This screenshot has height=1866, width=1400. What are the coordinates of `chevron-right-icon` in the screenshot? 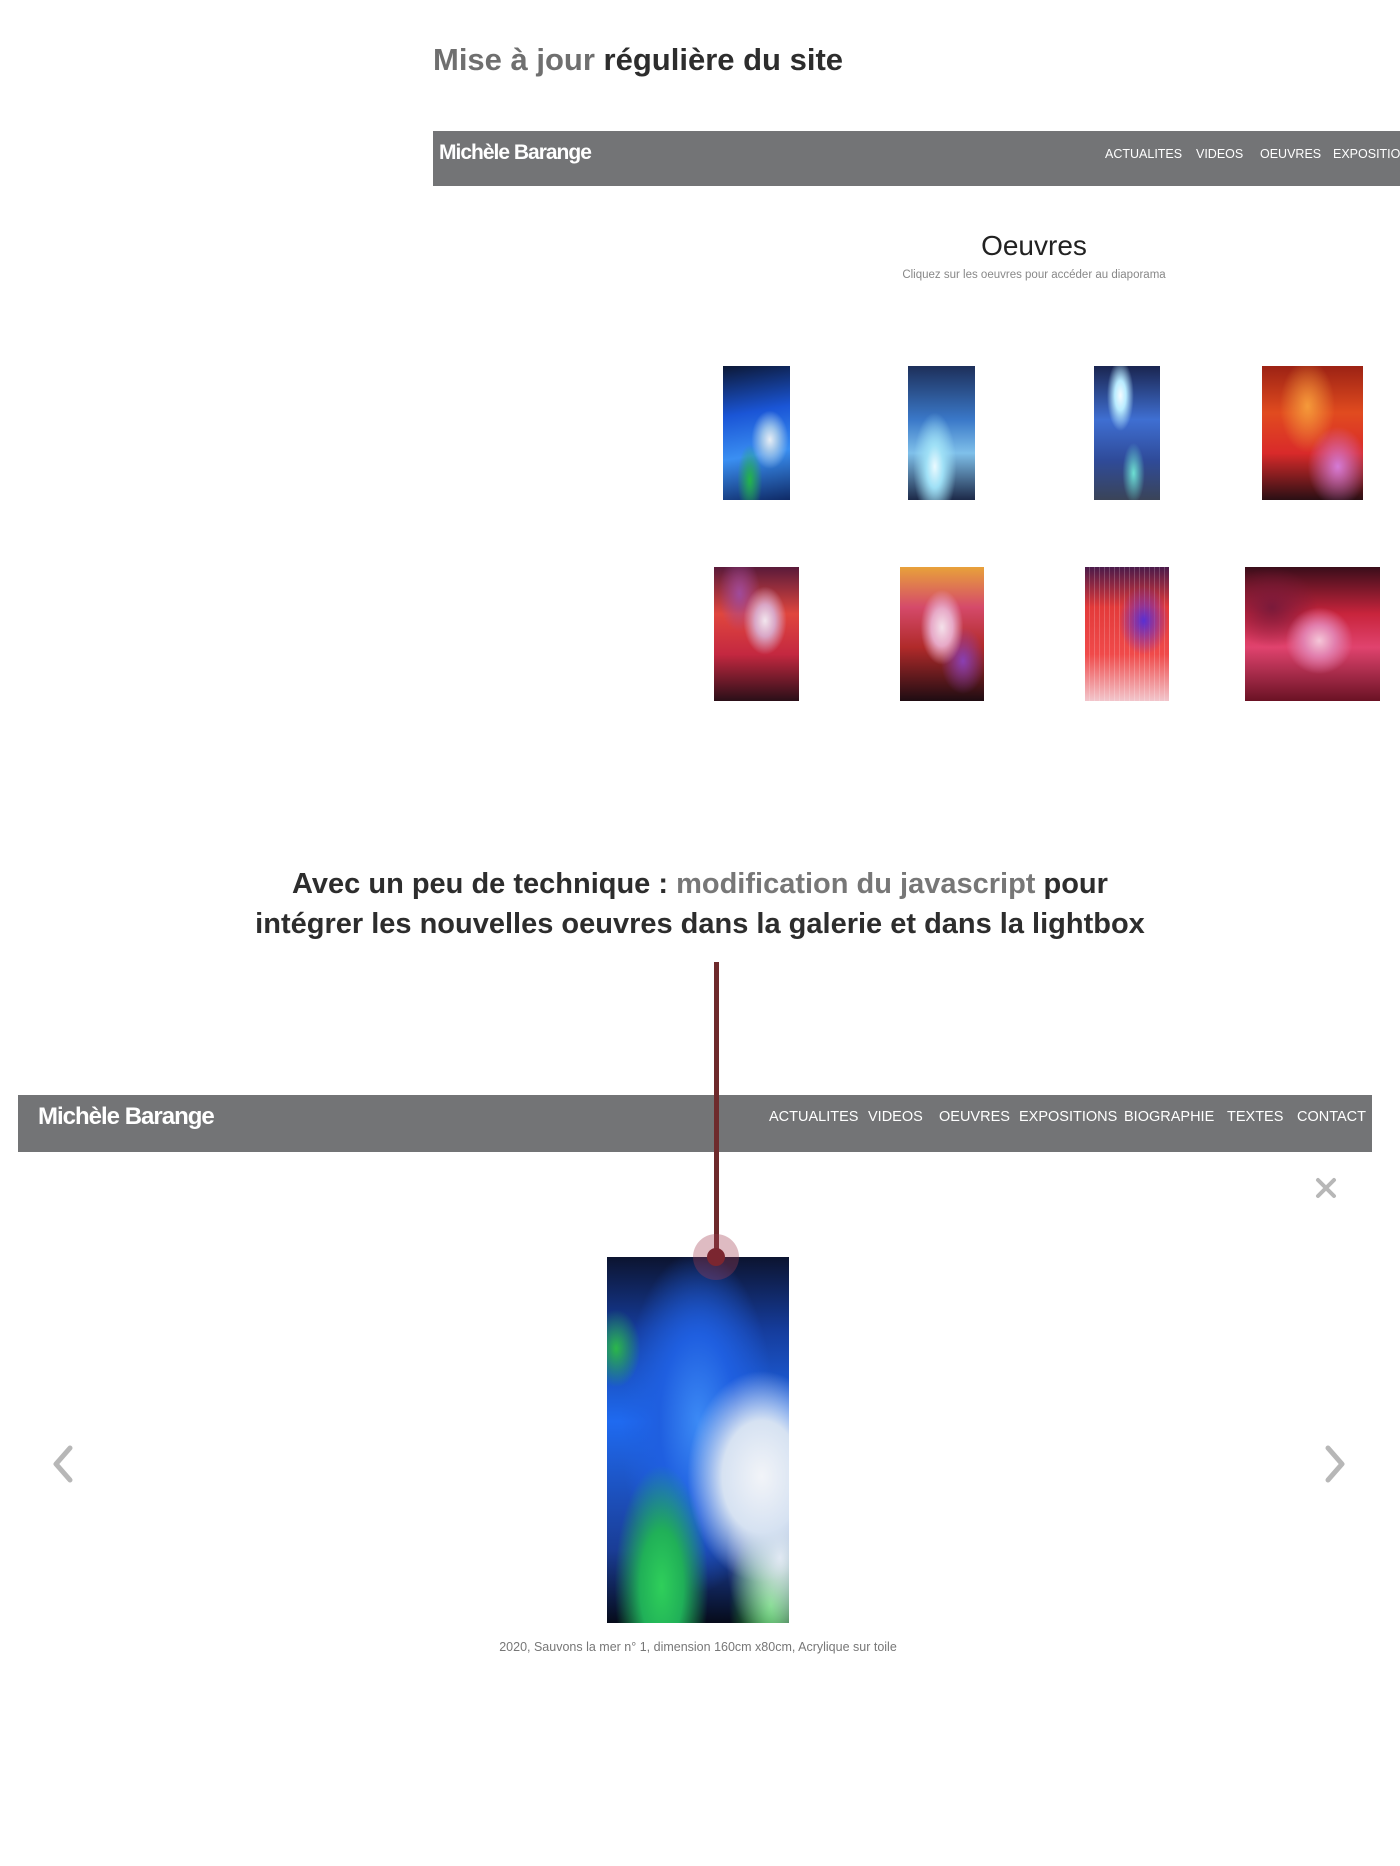 It's located at (1334, 1464).